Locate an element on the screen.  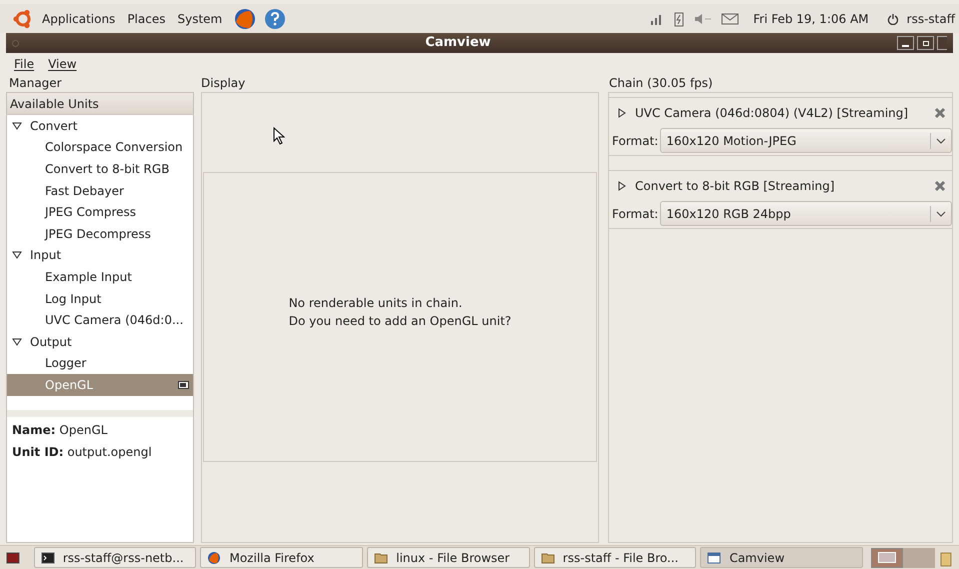
desktop-icon is located at coordinates (13, 557).